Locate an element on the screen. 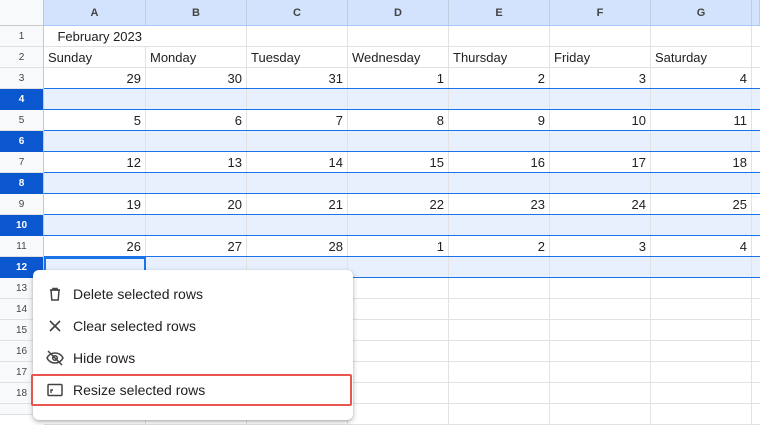 This screenshot has height=425, width=760. column-header-d: D is located at coordinates (398, 13).